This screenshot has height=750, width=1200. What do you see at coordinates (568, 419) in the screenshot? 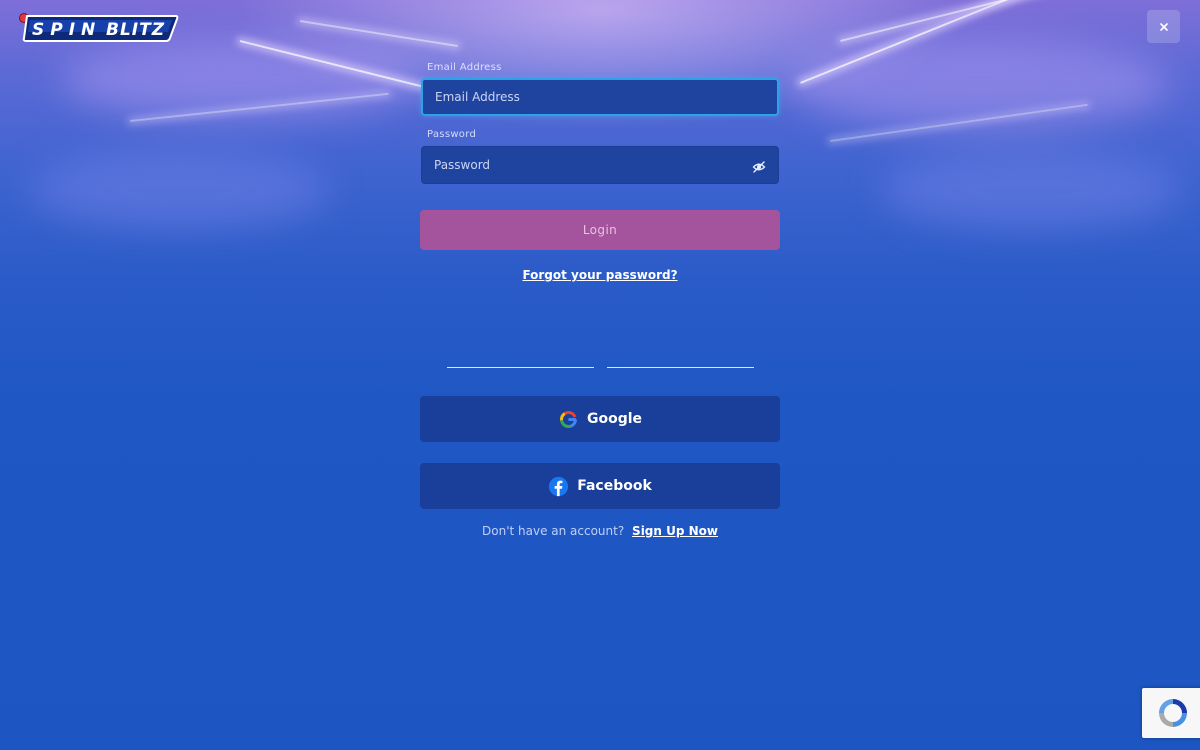
I see `google-icon` at bounding box center [568, 419].